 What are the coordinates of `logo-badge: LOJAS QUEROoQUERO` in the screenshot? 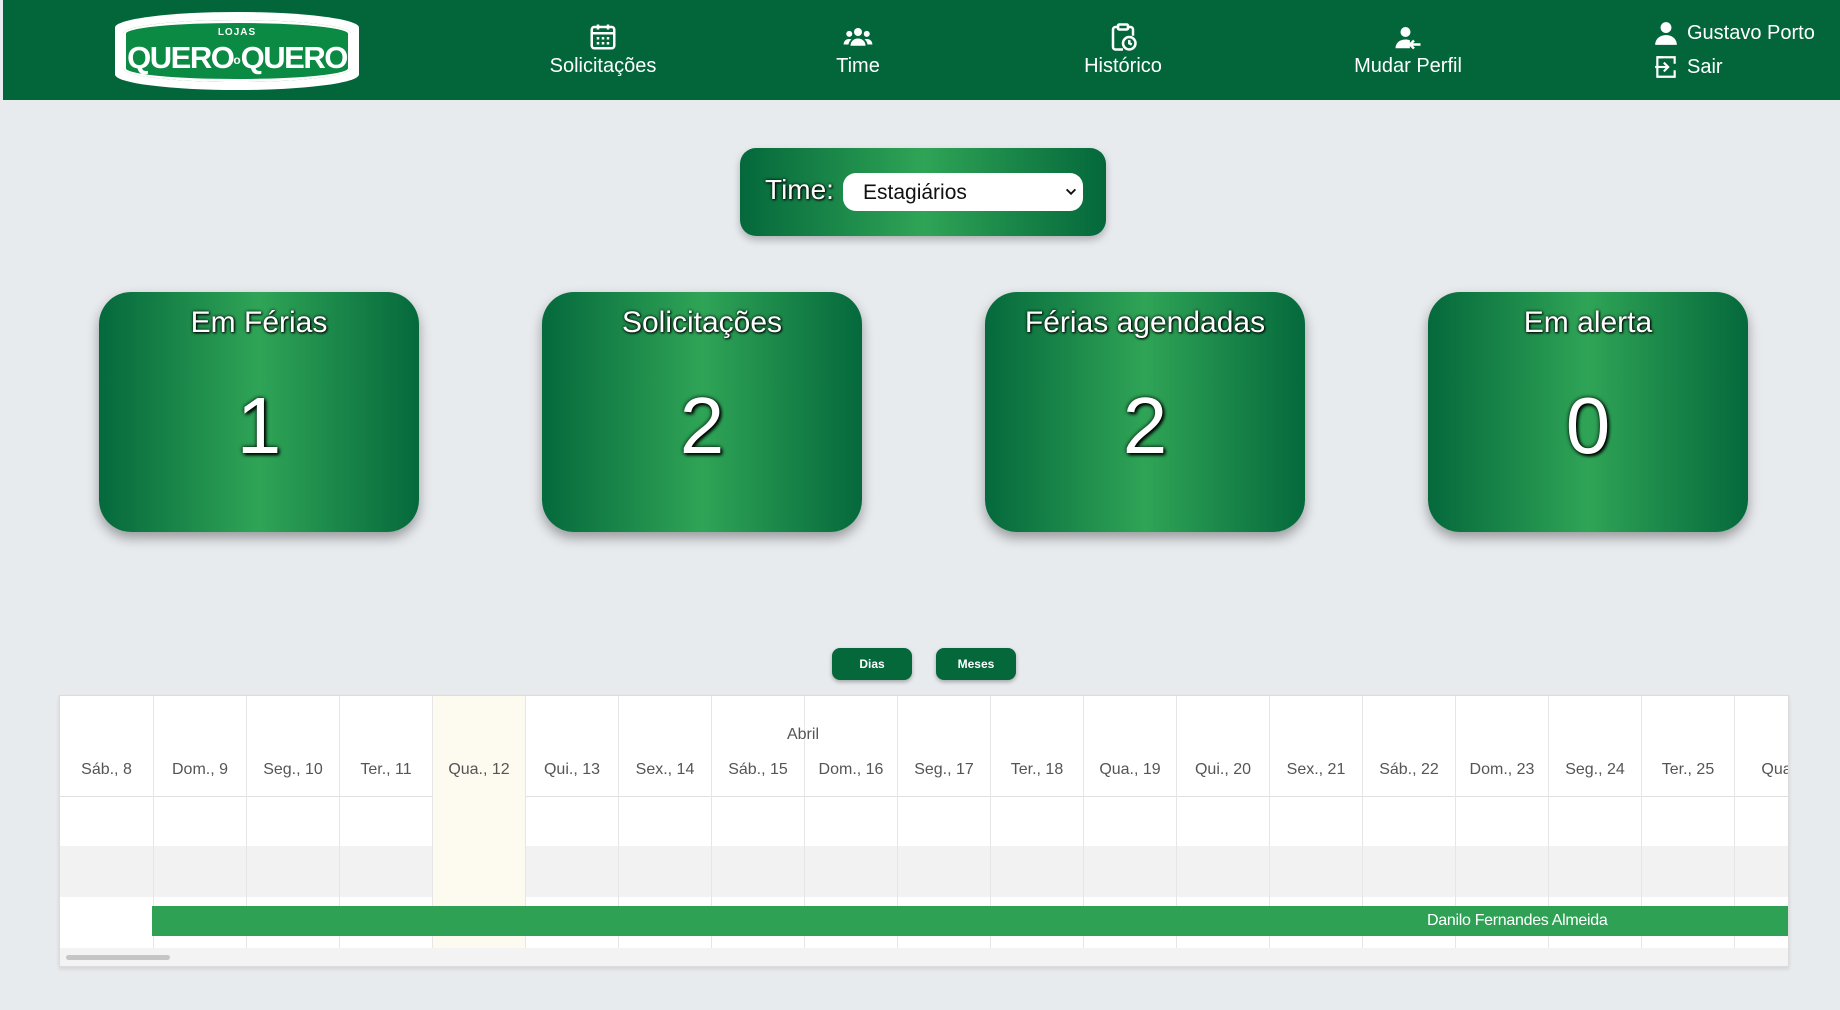 It's located at (237, 51).